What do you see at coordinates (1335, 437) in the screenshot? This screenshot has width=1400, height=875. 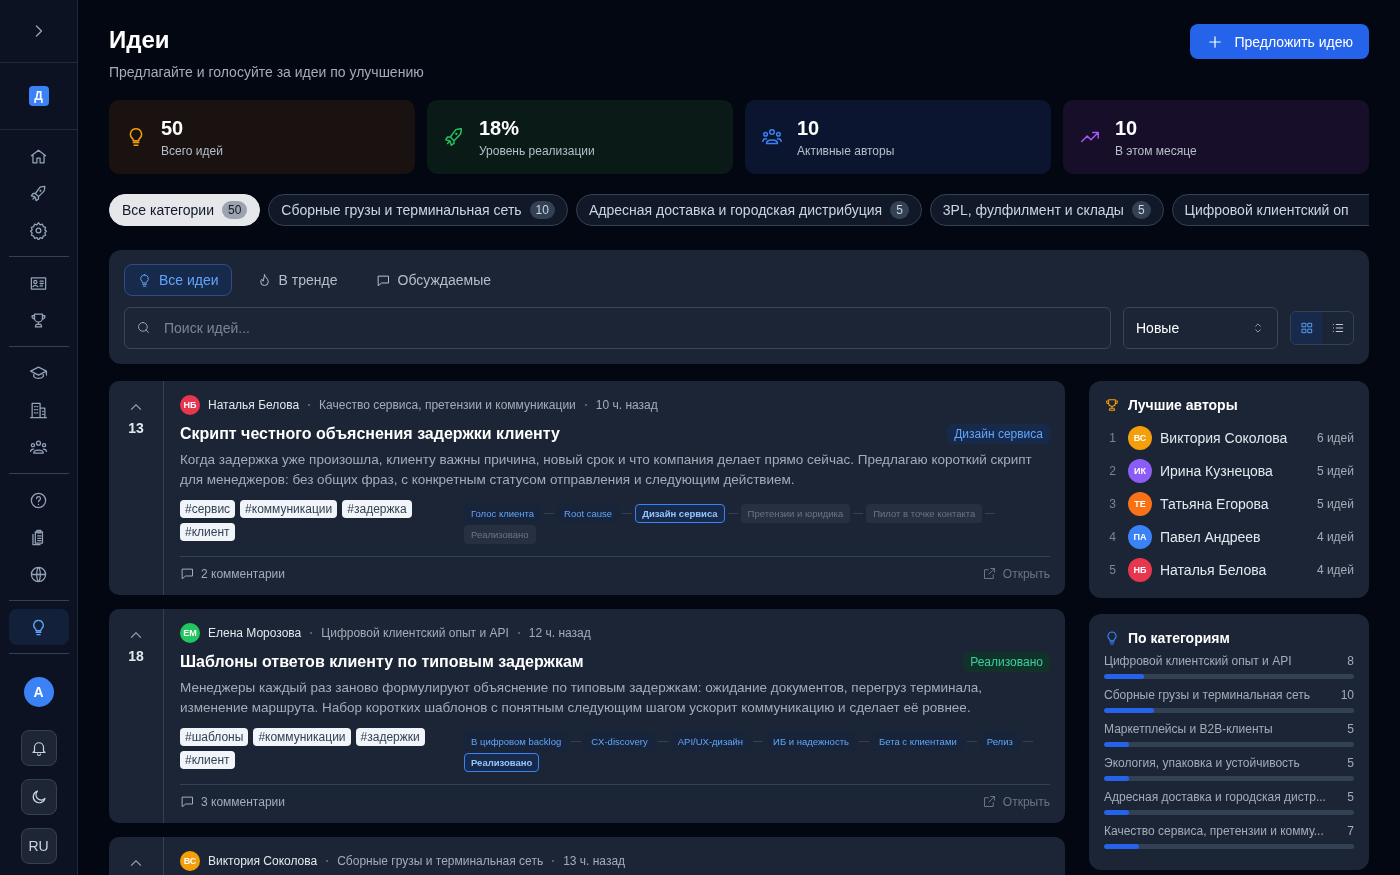 I see `idea-count: 6 идей` at bounding box center [1335, 437].